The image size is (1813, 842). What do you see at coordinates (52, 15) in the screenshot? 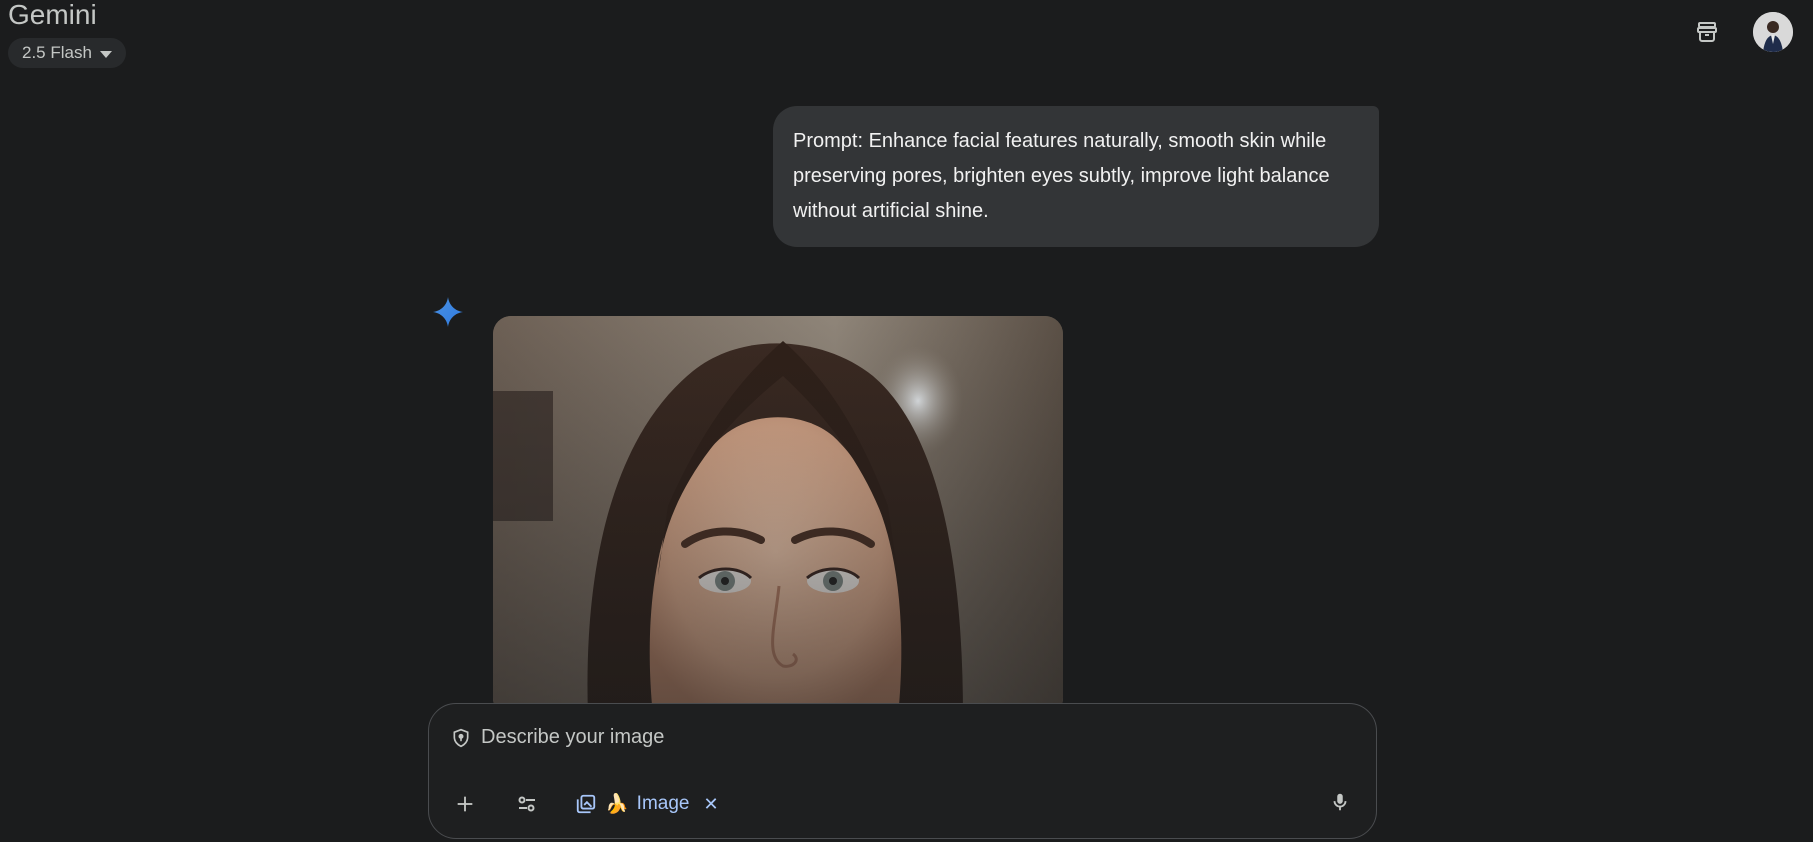
I see `app-title: Gemini` at bounding box center [52, 15].